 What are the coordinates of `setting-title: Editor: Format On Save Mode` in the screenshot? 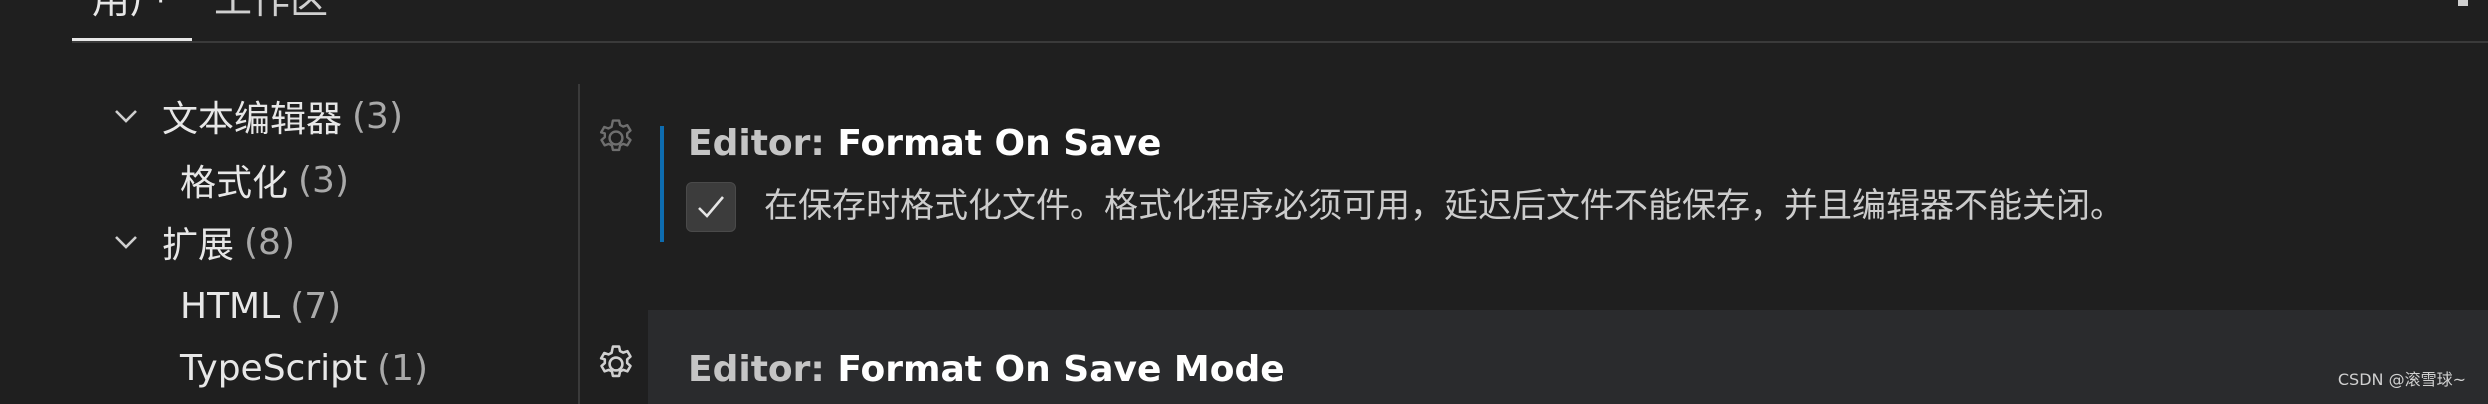 It's located at (986, 370).